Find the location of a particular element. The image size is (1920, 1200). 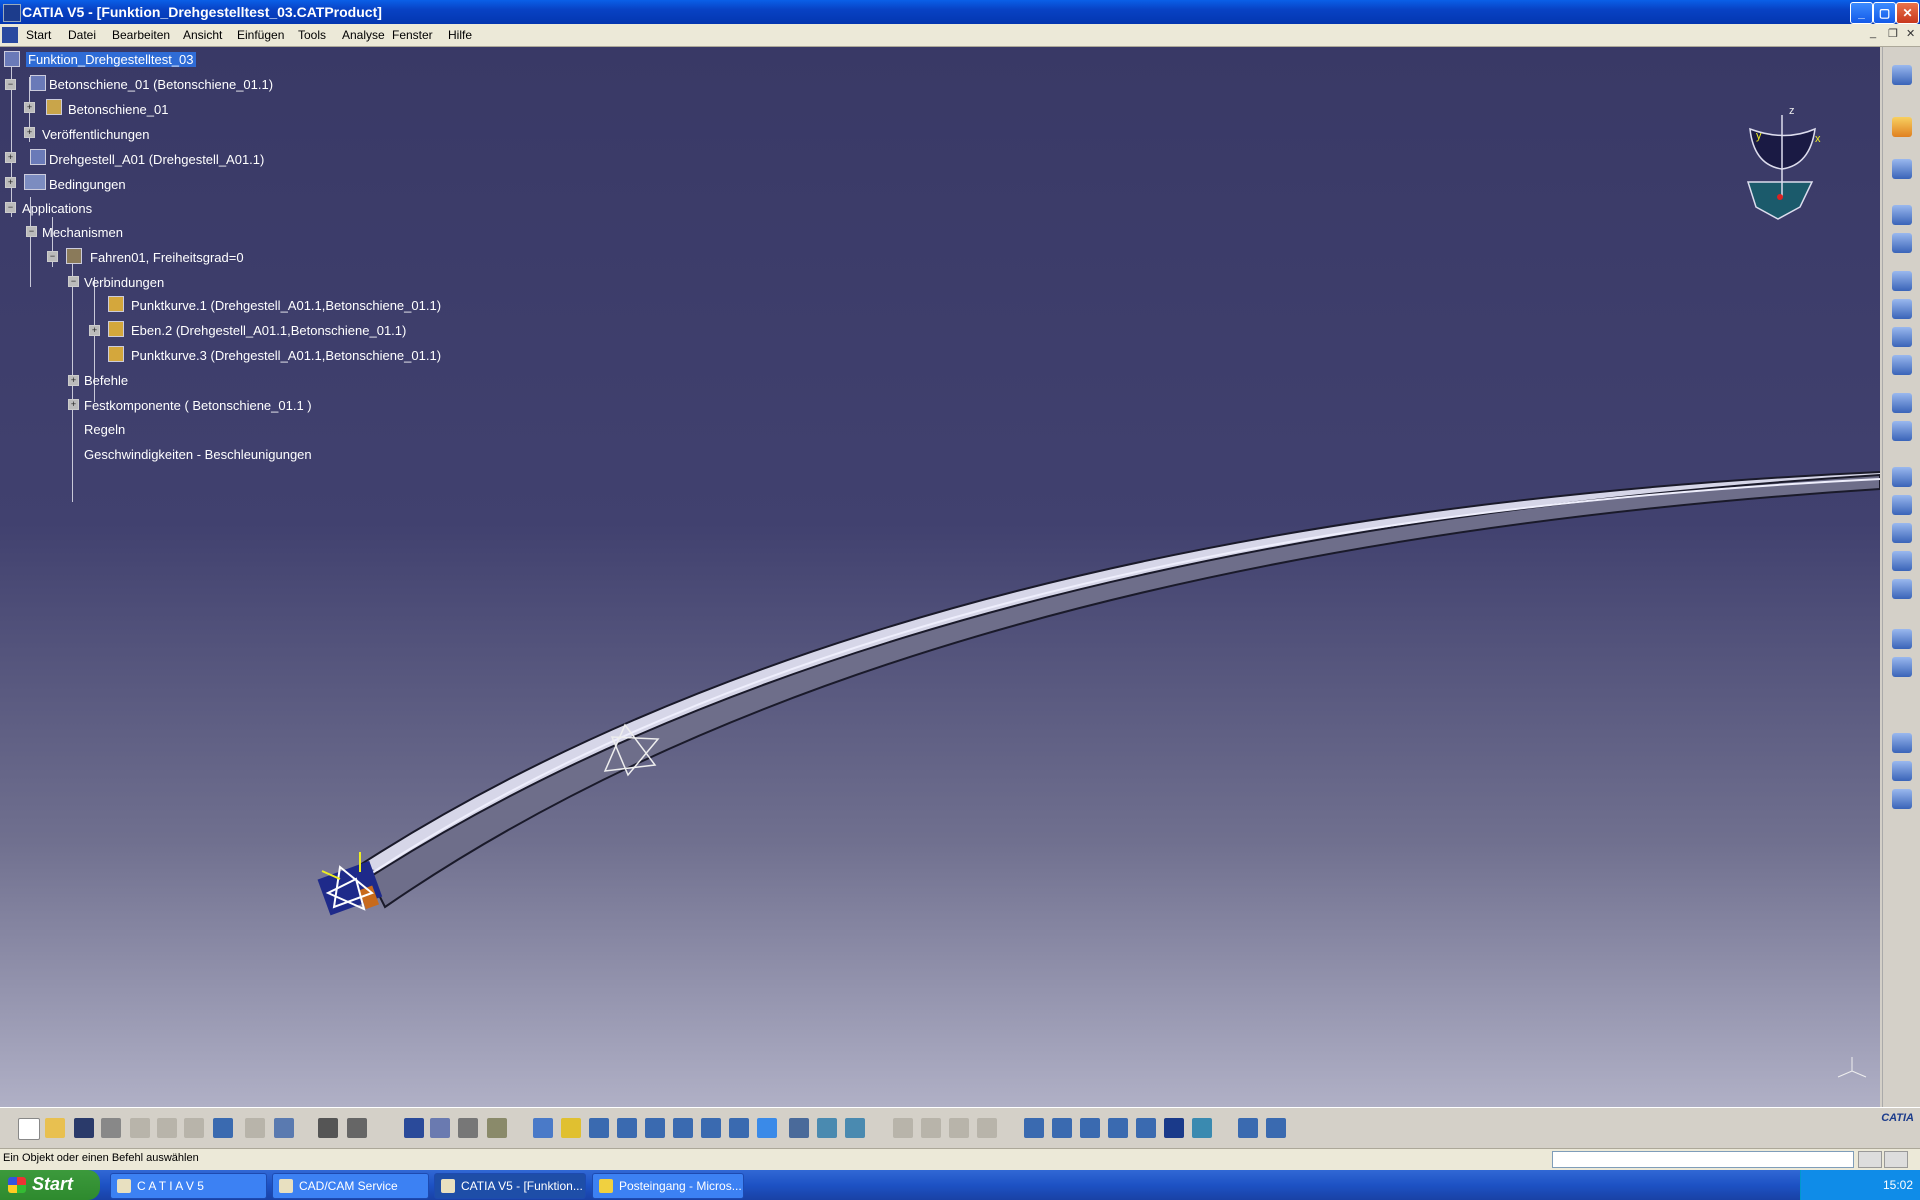

tree-node-regeln: Regeln is located at coordinates (104, 429).